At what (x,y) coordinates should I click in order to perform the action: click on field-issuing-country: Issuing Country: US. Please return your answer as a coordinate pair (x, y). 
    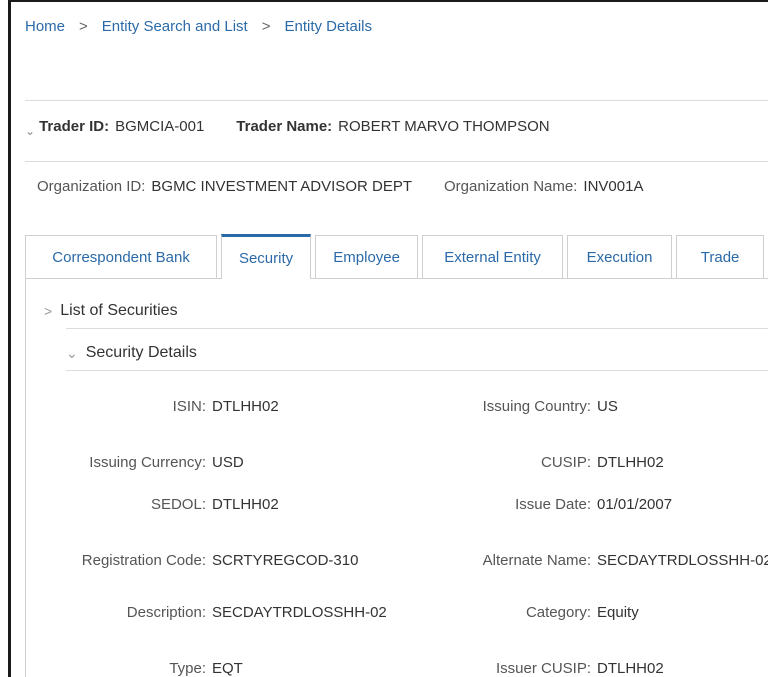
    Looking at the image, I should click on (517, 406).